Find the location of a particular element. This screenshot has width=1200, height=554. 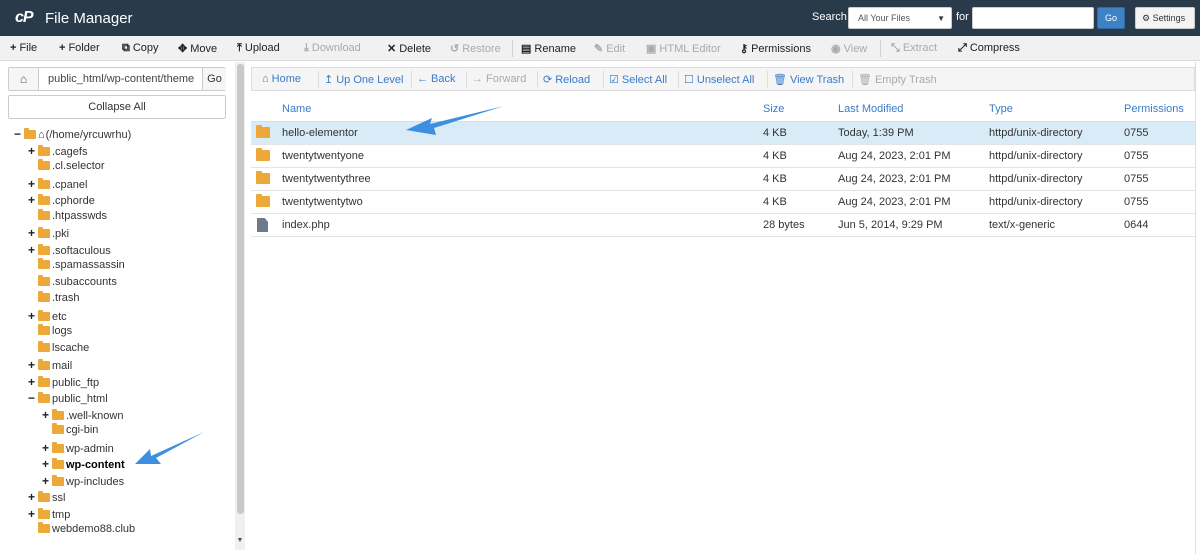

select-all-button: ☑ Select All is located at coordinates (638, 79).